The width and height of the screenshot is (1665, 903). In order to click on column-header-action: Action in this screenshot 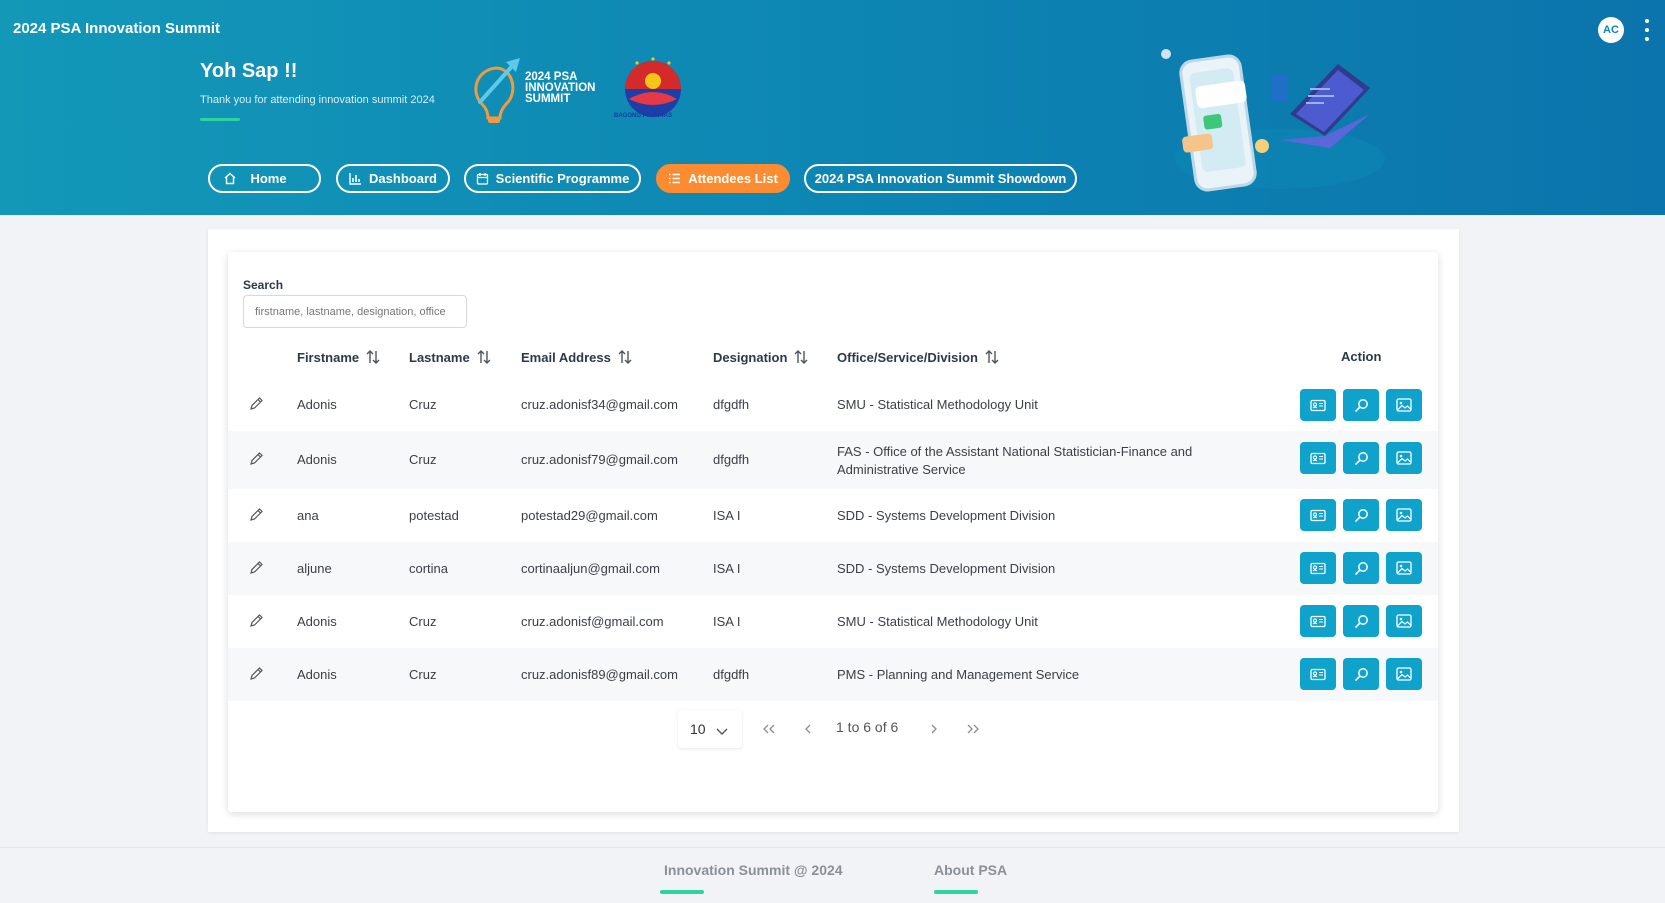, I will do `click(1361, 356)`.